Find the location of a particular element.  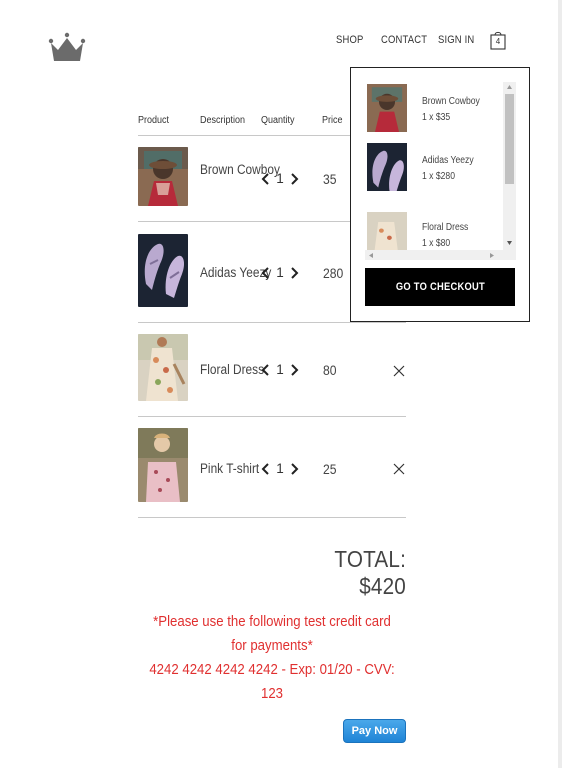

cart-item-name: Floral Dress is located at coordinates (445, 227).